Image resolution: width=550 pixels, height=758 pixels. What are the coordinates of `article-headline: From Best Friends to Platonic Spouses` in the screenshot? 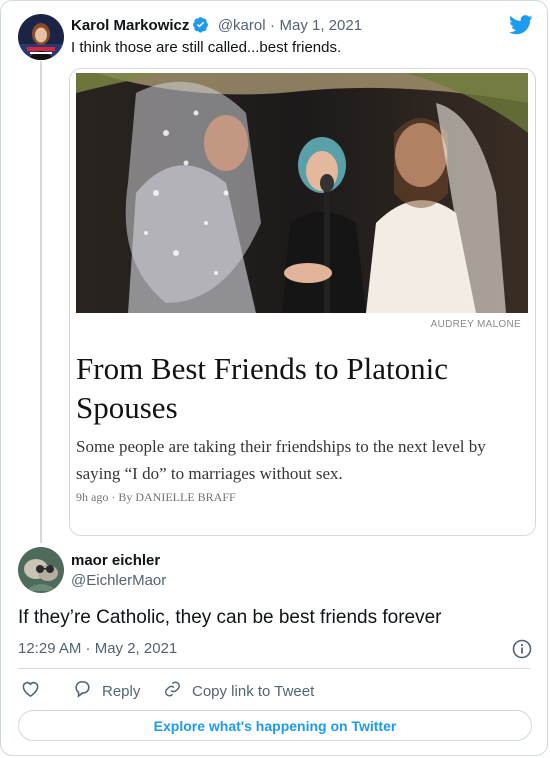 It's located at (296, 388).